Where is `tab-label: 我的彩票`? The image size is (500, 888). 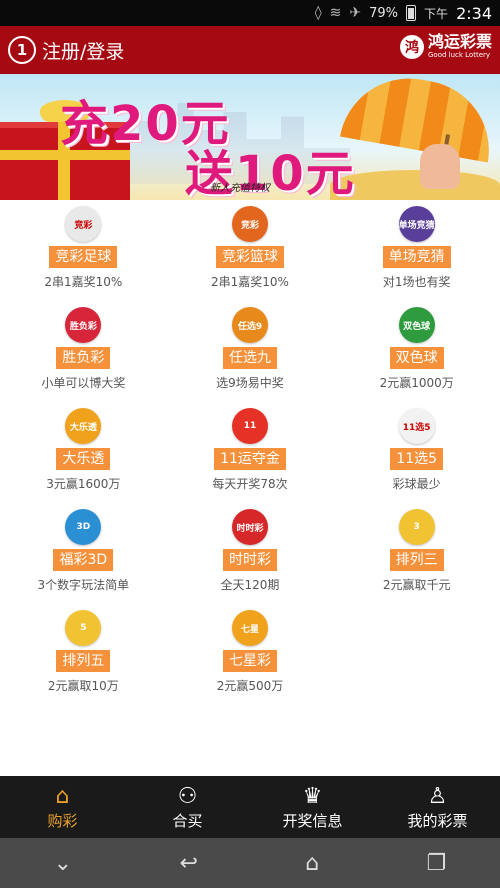 tab-label: 我的彩票 is located at coordinates (437, 820).